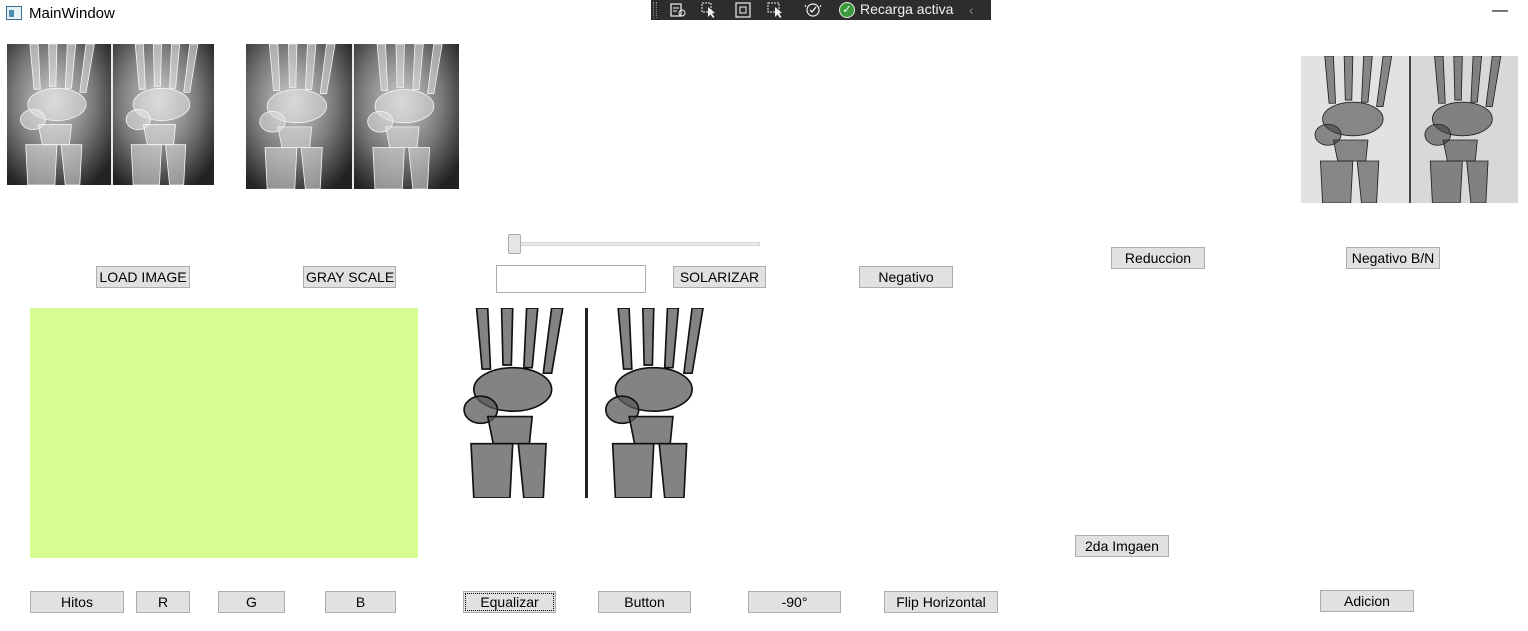  Describe the element at coordinates (971, 10) in the screenshot. I see `collapse-toolbar-icon: ‹` at that location.